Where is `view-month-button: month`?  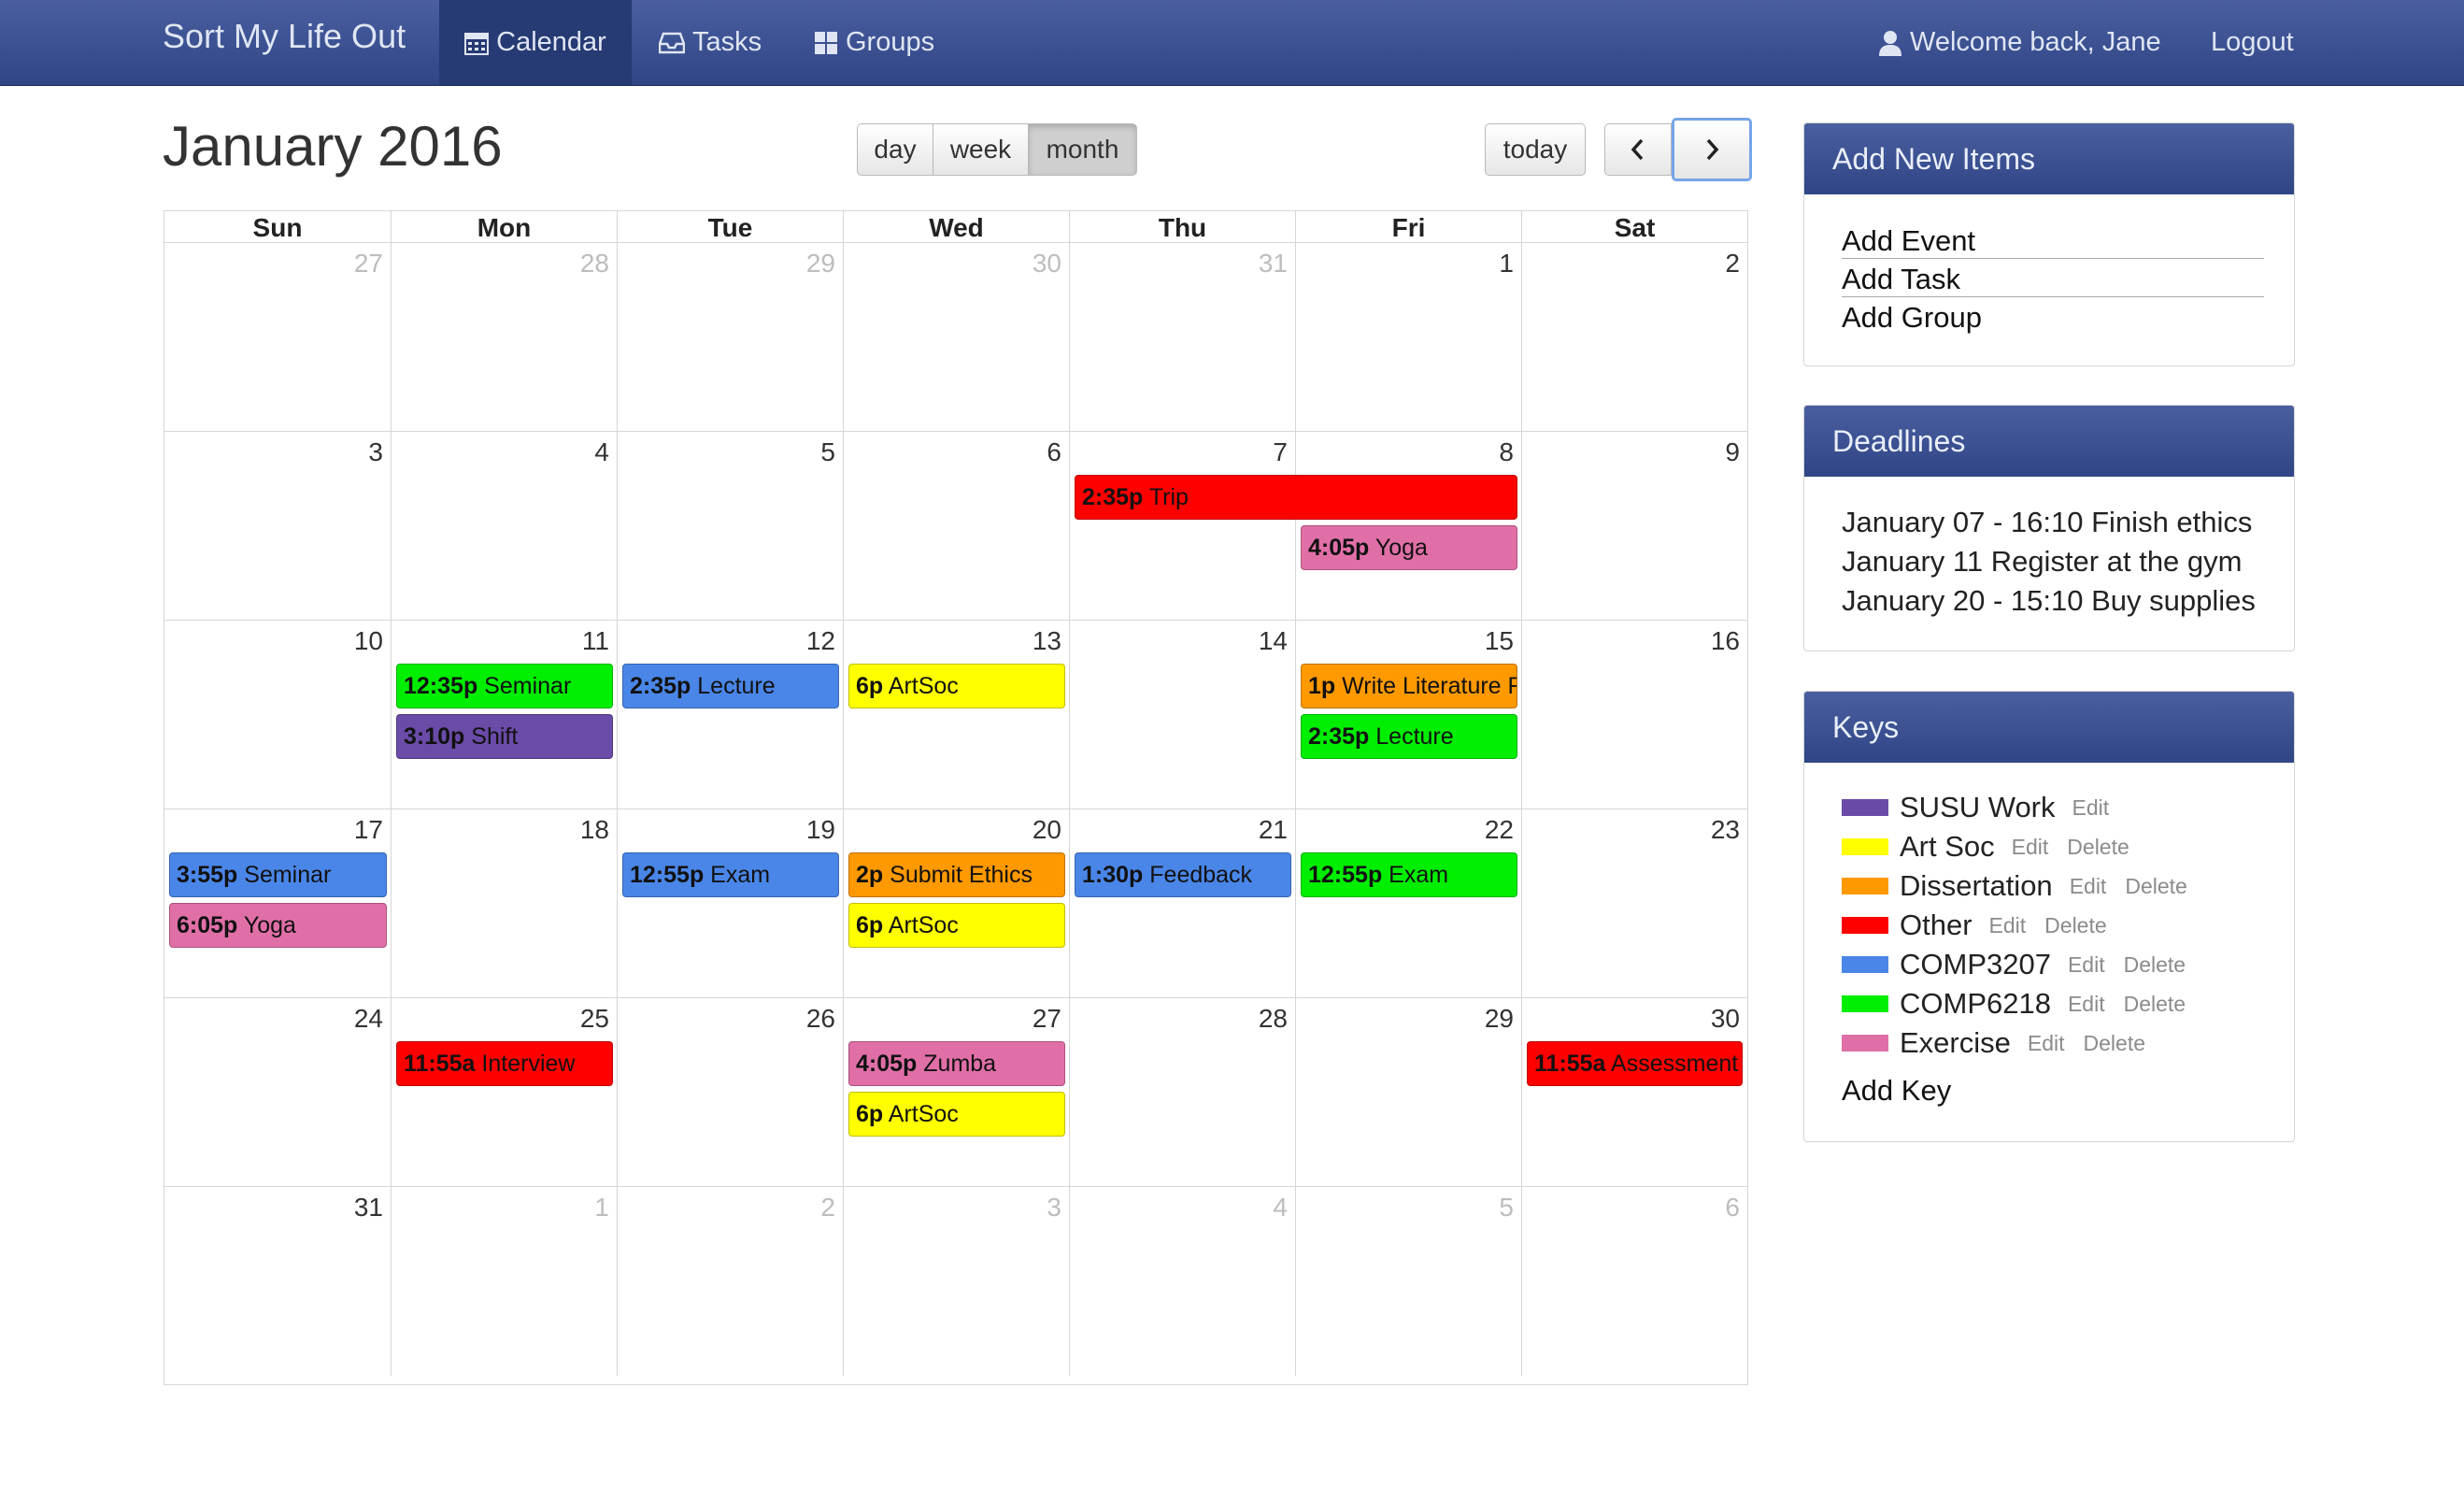
view-month-button: month is located at coordinates (1083, 149).